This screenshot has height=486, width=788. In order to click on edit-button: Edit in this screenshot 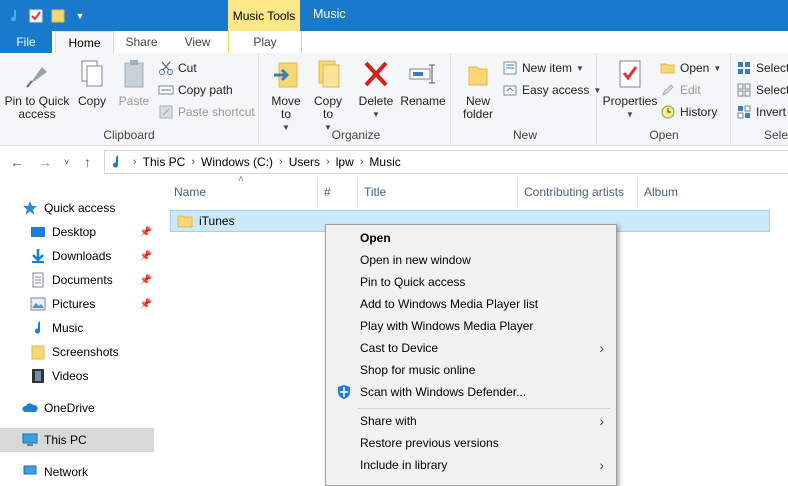, I will do `click(680, 90)`.